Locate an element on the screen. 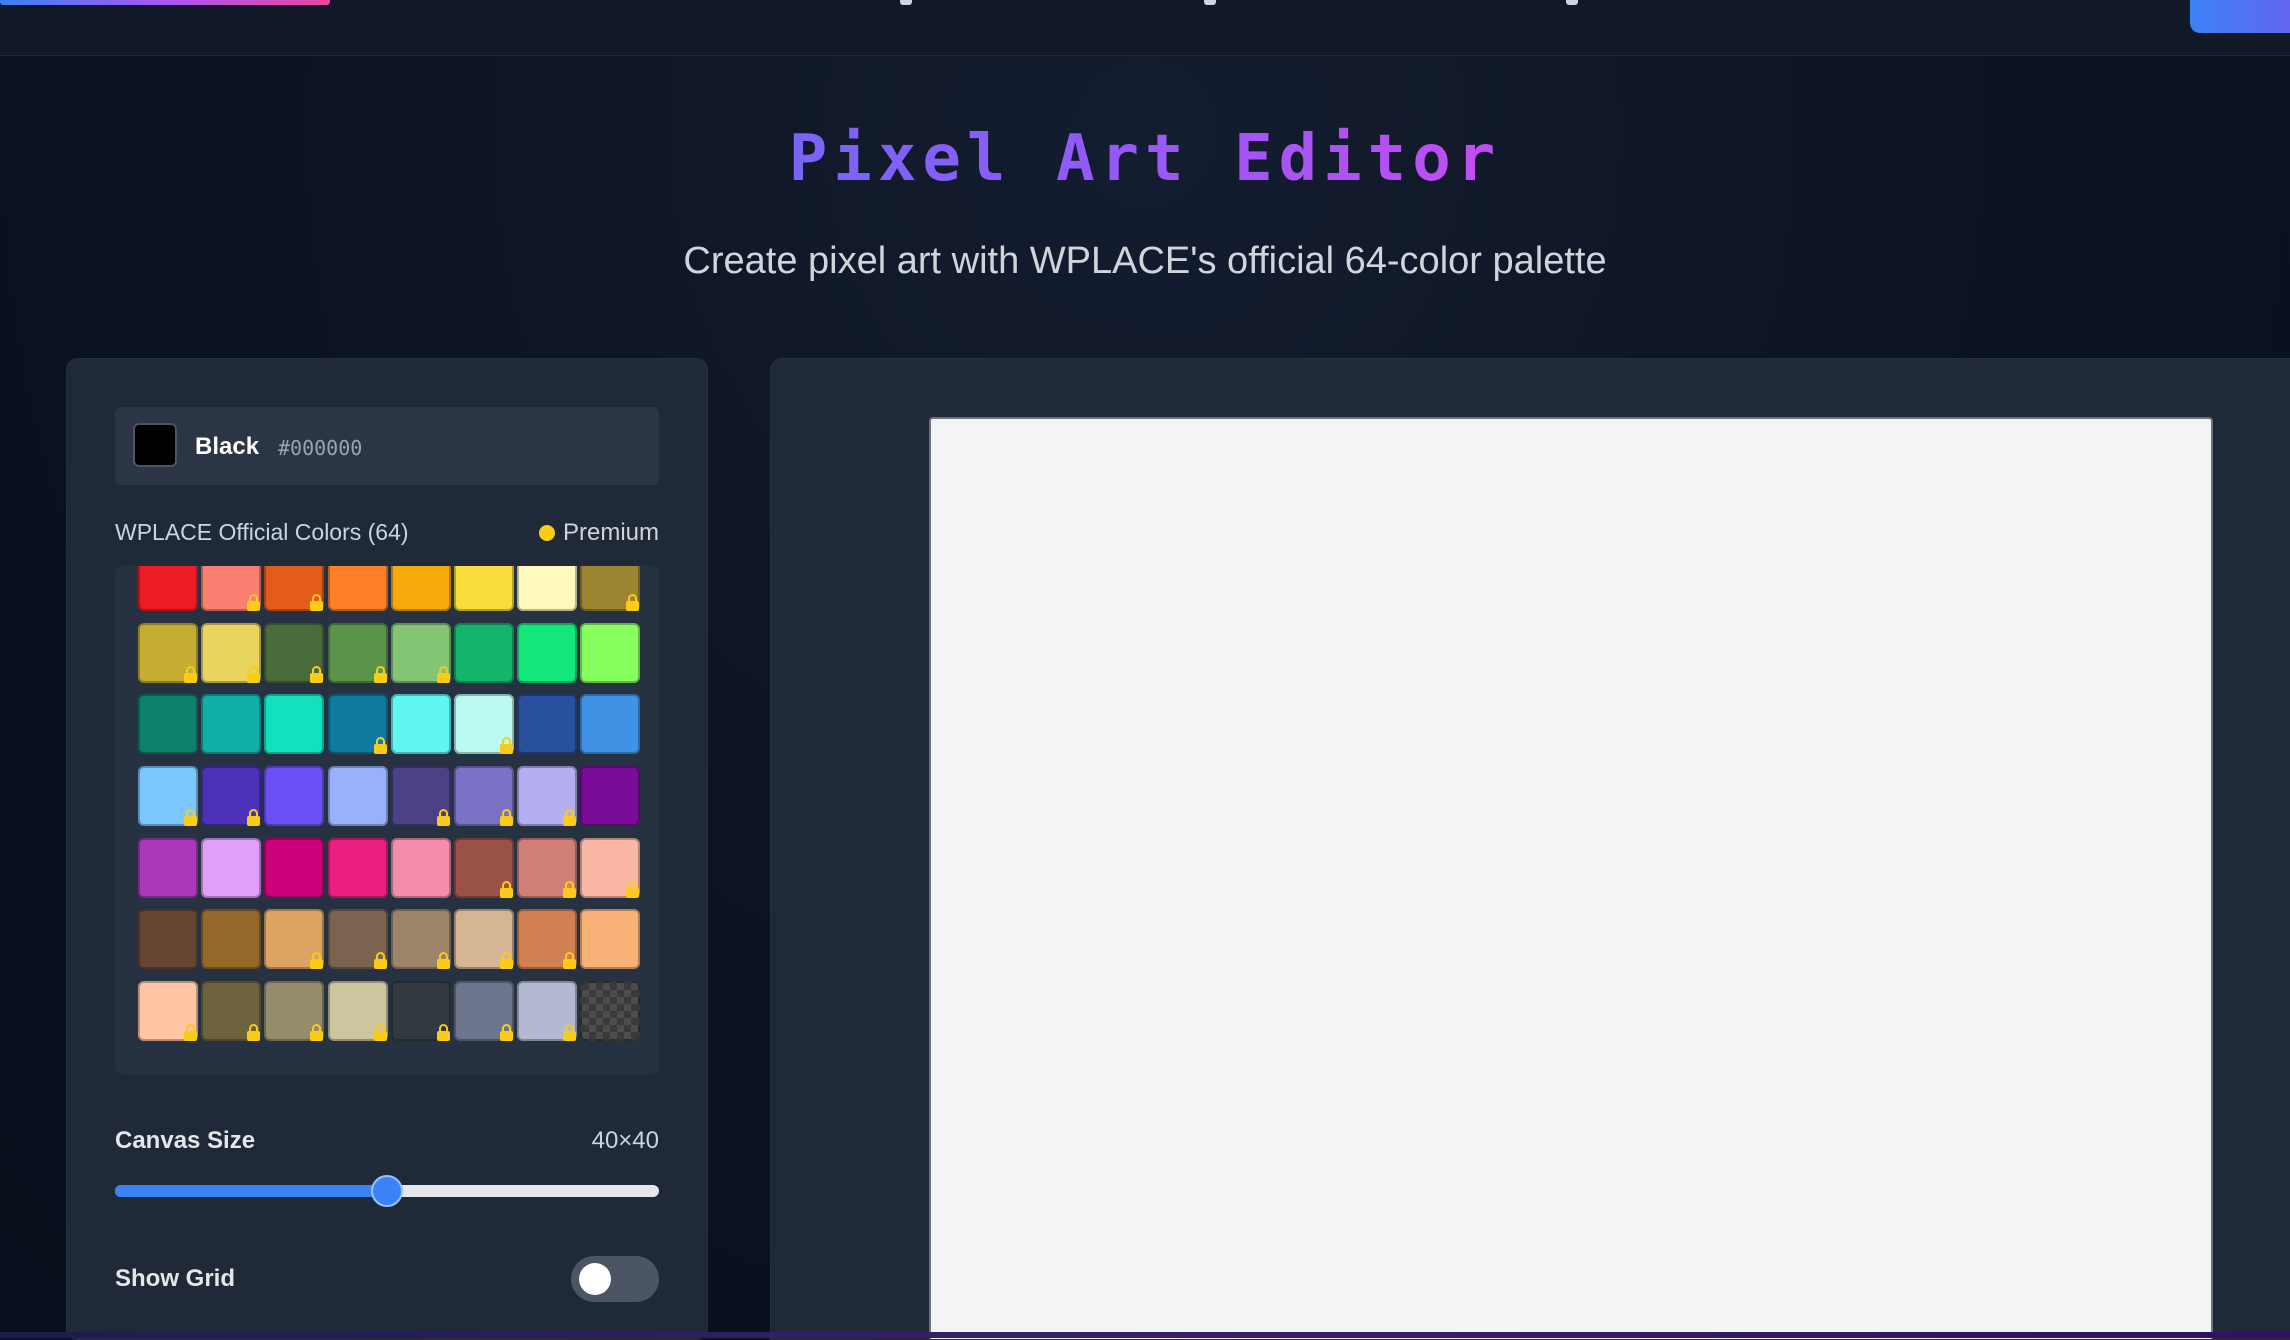 The image size is (2290, 1340). color-palette is located at coordinates (387, 820).